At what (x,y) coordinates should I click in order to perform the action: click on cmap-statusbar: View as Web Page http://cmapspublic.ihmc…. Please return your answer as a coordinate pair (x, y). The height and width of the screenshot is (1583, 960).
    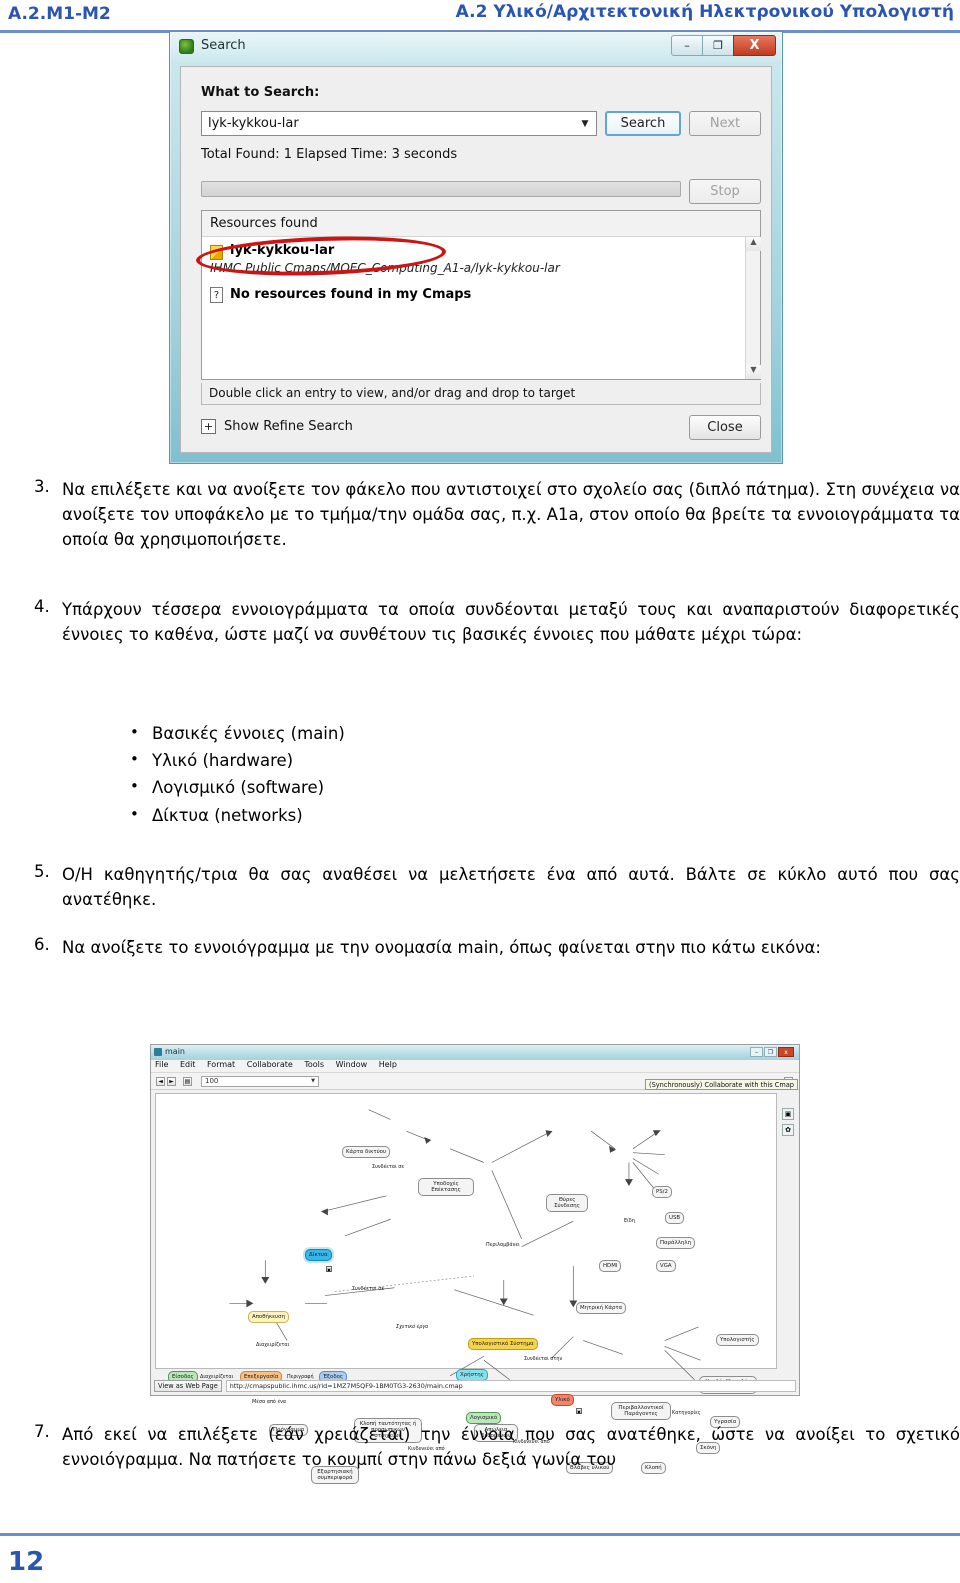
    Looking at the image, I should click on (475, 1385).